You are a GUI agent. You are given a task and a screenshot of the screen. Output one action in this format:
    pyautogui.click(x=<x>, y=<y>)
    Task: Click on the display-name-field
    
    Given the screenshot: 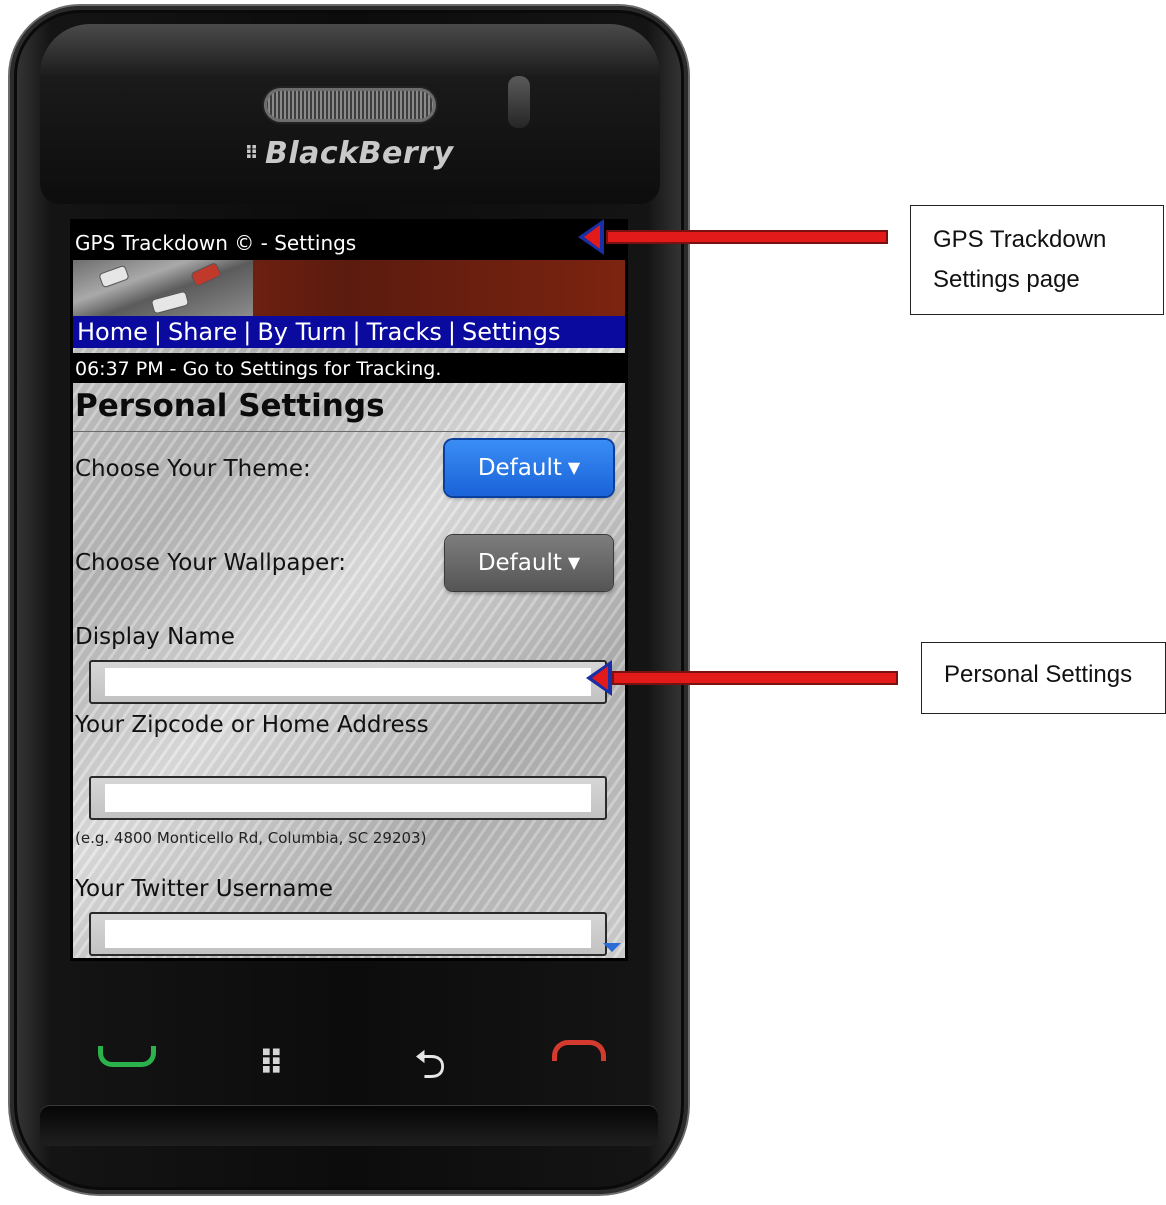 What is the action you would take?
    pyautogui.click(x=348, y=682)
    